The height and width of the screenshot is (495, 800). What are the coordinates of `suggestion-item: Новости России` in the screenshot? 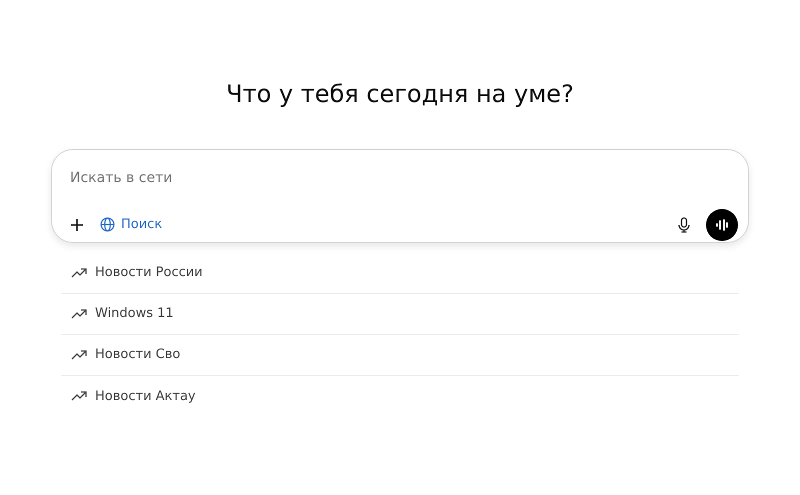 It's located at (400, 273).